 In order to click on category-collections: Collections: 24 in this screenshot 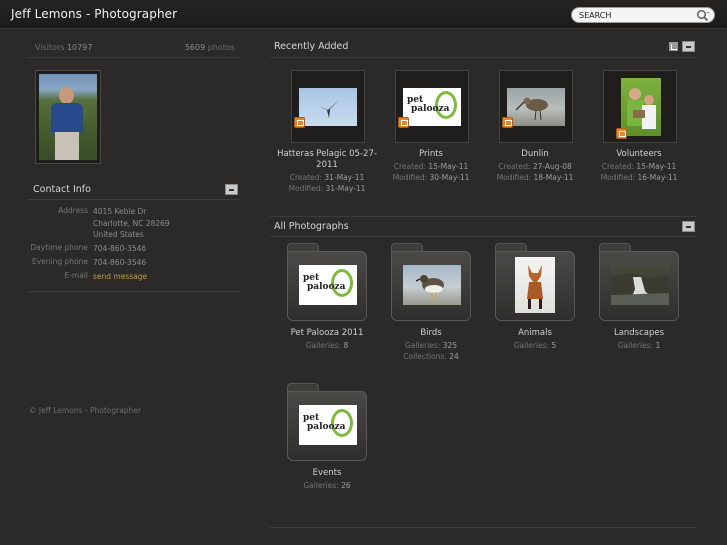, I will do `click(431, 356)`.